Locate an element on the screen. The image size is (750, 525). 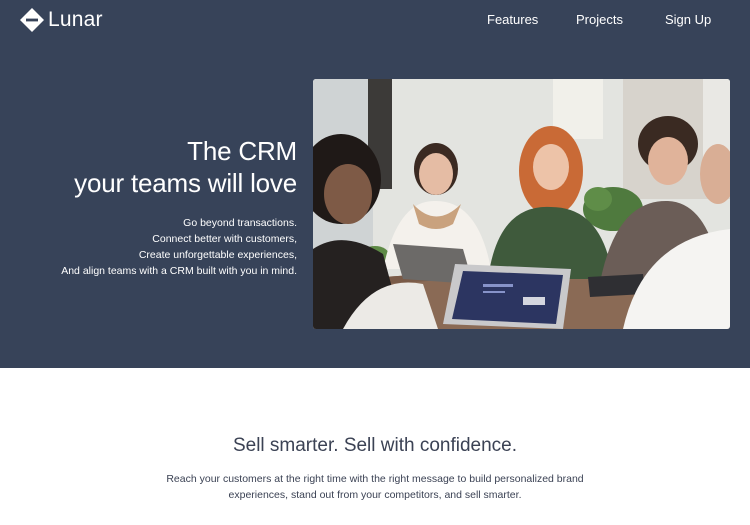
hero-title: The CRM your teams will love is located at coordinates (148, 167).